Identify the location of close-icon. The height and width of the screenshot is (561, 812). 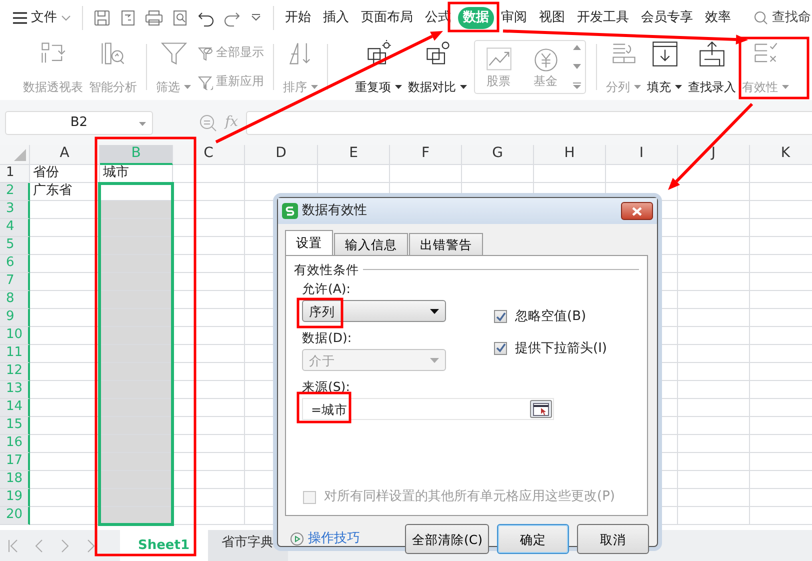
(637, 211).